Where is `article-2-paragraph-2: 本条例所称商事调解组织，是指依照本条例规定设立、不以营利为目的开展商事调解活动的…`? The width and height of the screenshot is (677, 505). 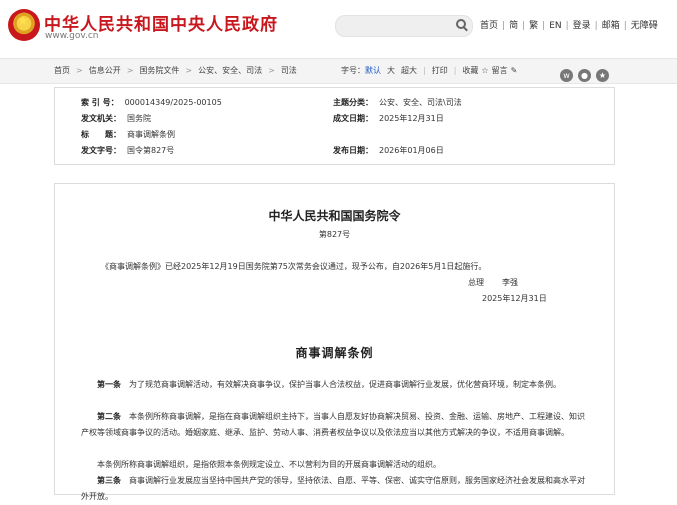 article-2-paragraph-2: 本条例所称商事调解组织，是指依照本条例规定设立、不以营利为目的开展商事调解活动的… is located at coordinates (269, 464).